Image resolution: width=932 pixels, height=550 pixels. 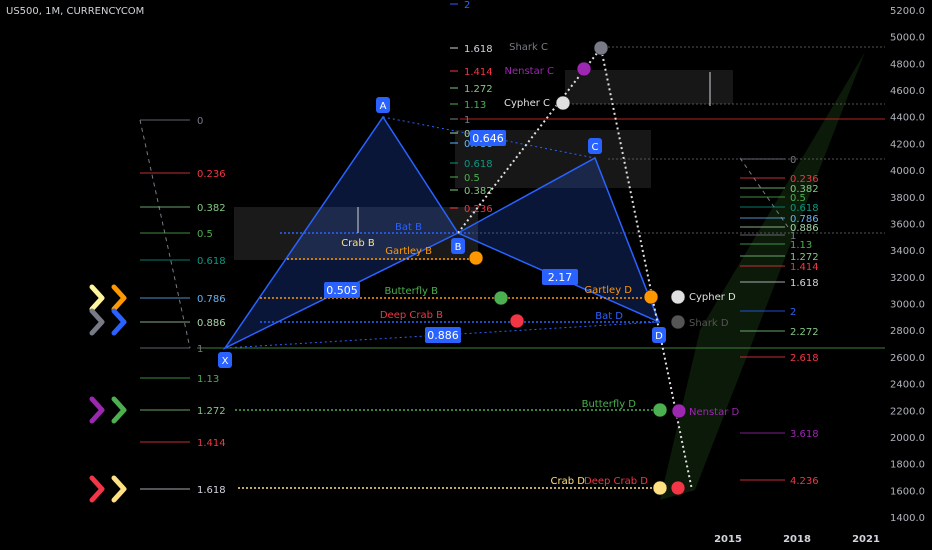 What do you see at coordinates (608, 290) in the screenshot?
I see `pattern-point-label: Gartley D` at bounding box center [608, 290].